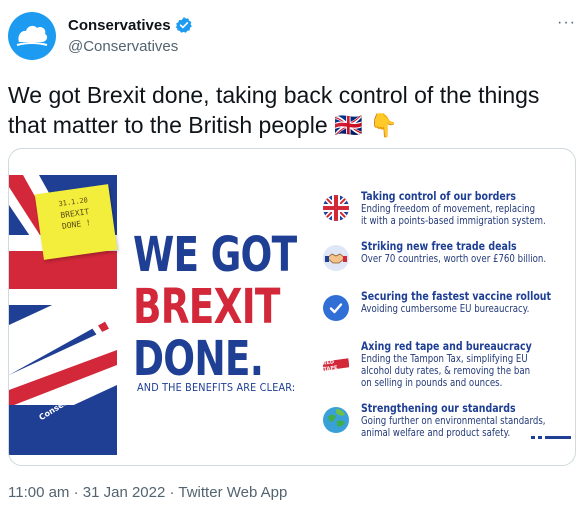  What do you see at coordinates (119, 25) in the screenshot?
I see `display-name: Conservatives` at bounding box center [119, 25].